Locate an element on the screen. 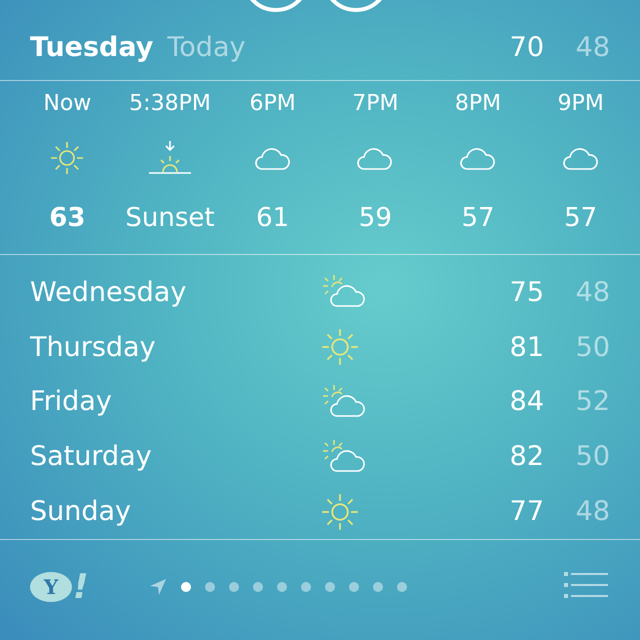 This screenshot has width=640, height=640. low-temp: 52 is located at coordinates (592, 402).